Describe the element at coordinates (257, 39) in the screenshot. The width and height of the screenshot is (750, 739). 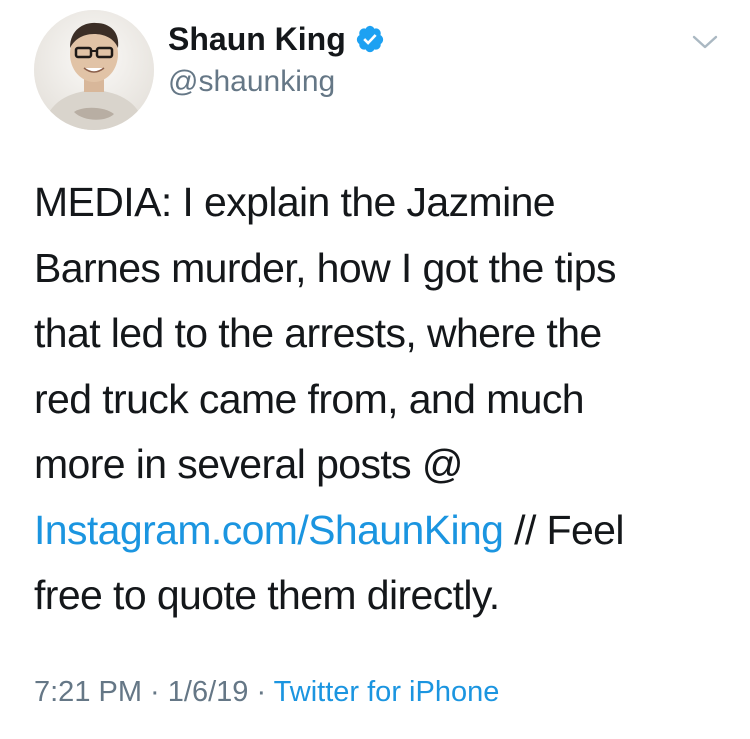
I see `author-name: Shaun King` at that location.